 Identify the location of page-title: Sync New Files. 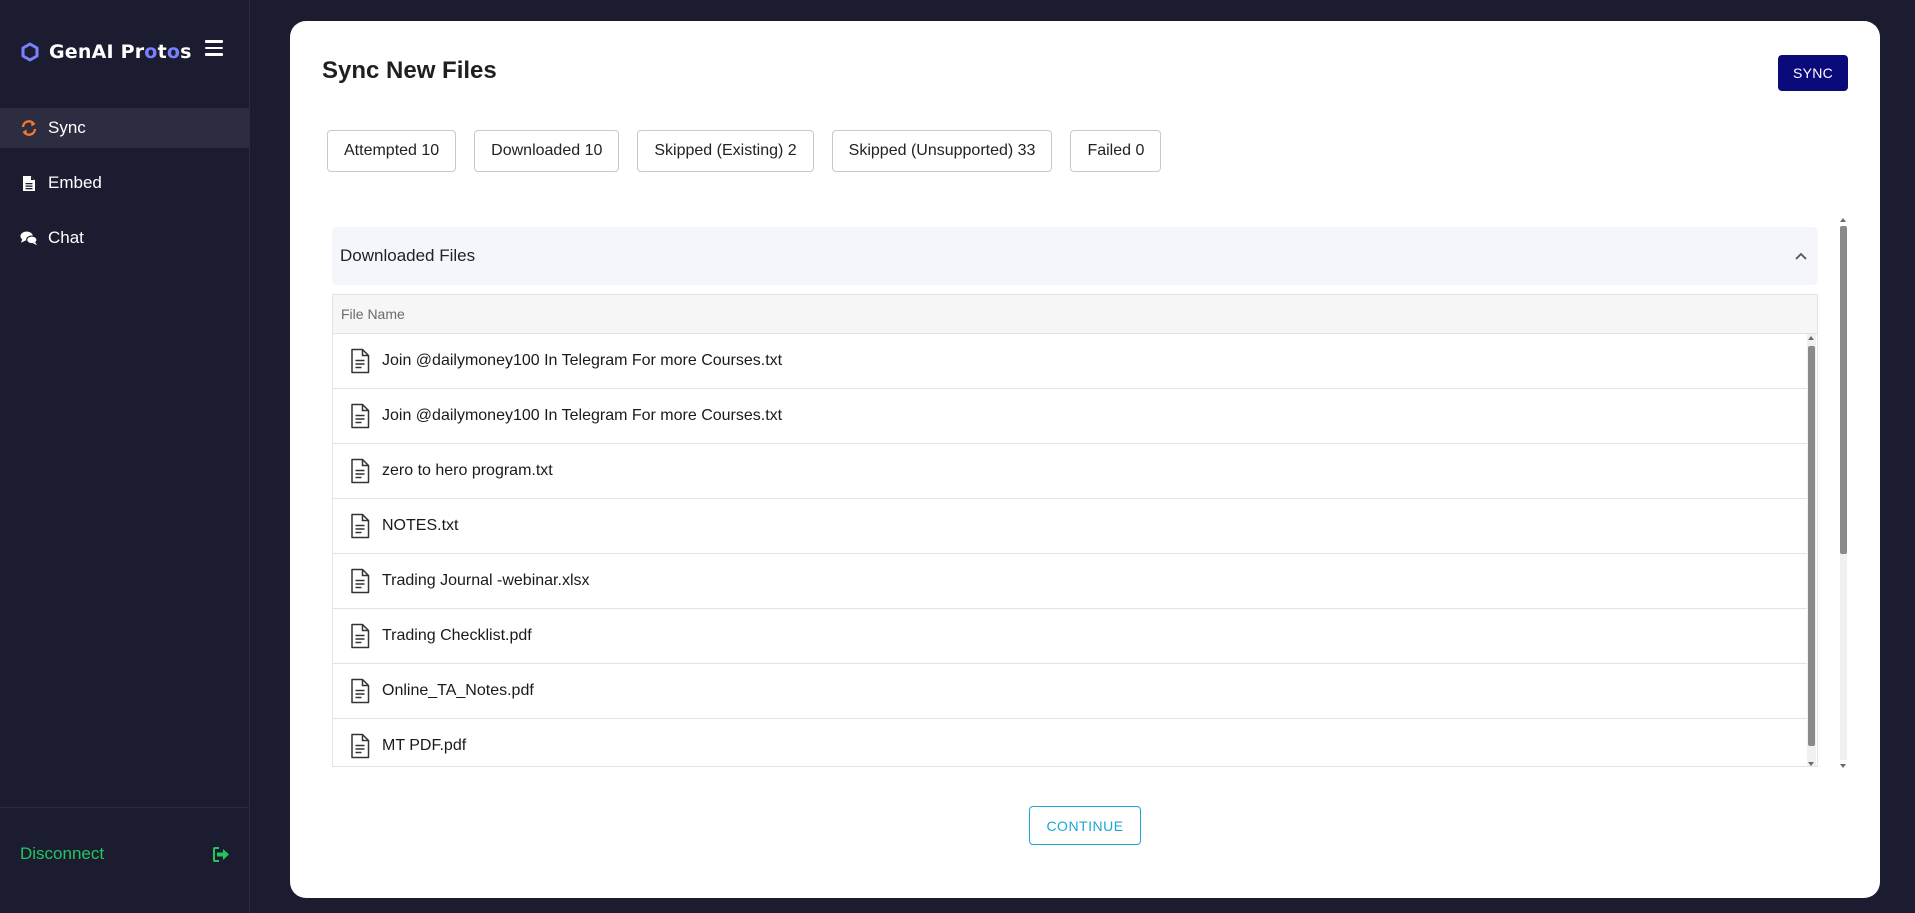
(409, 70).